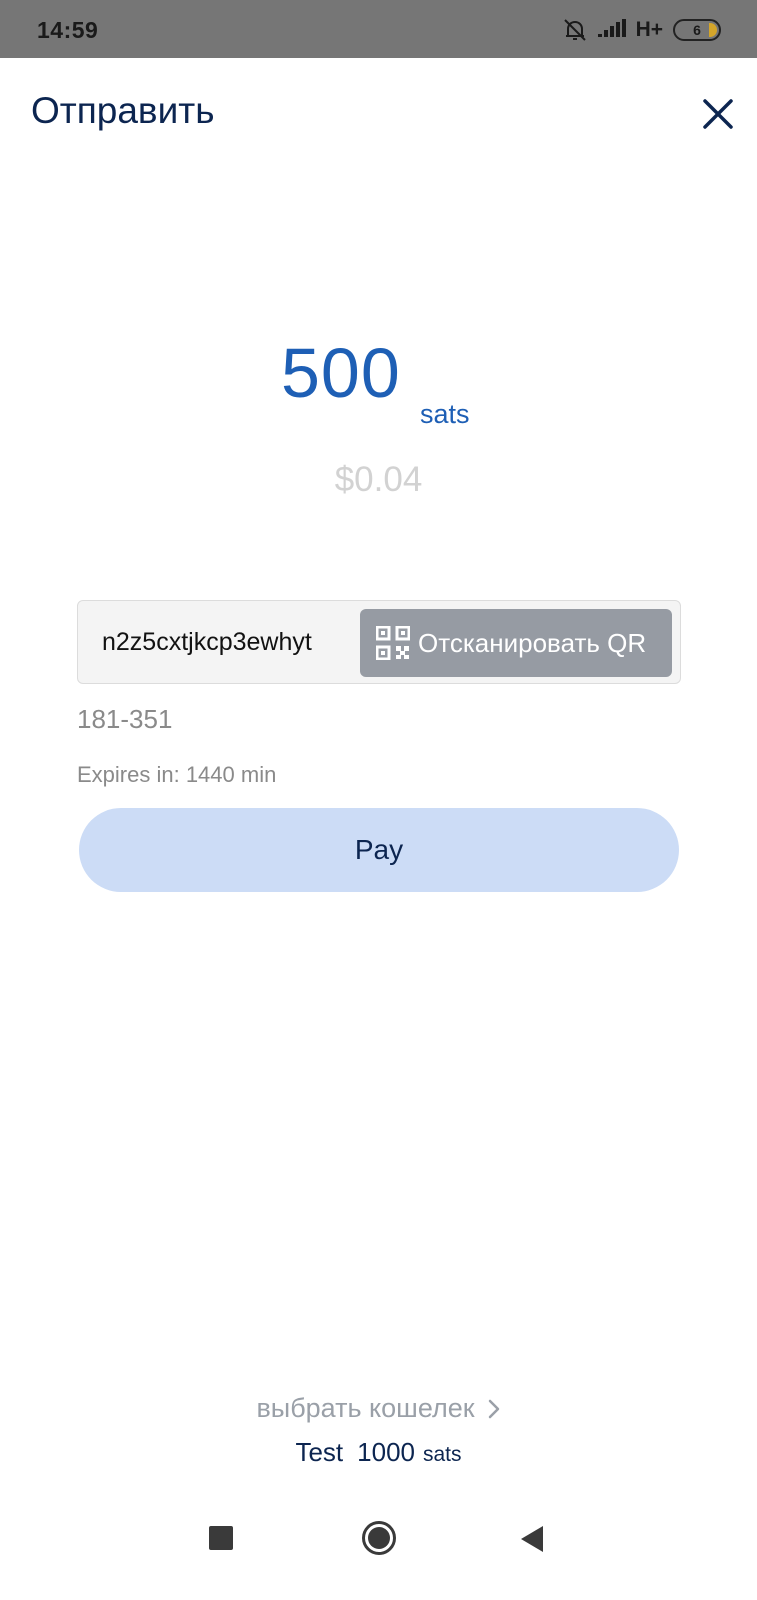  Describe the element at coordinates (393, 643) in the screenshot. I see `qr-code-icon` at that location.